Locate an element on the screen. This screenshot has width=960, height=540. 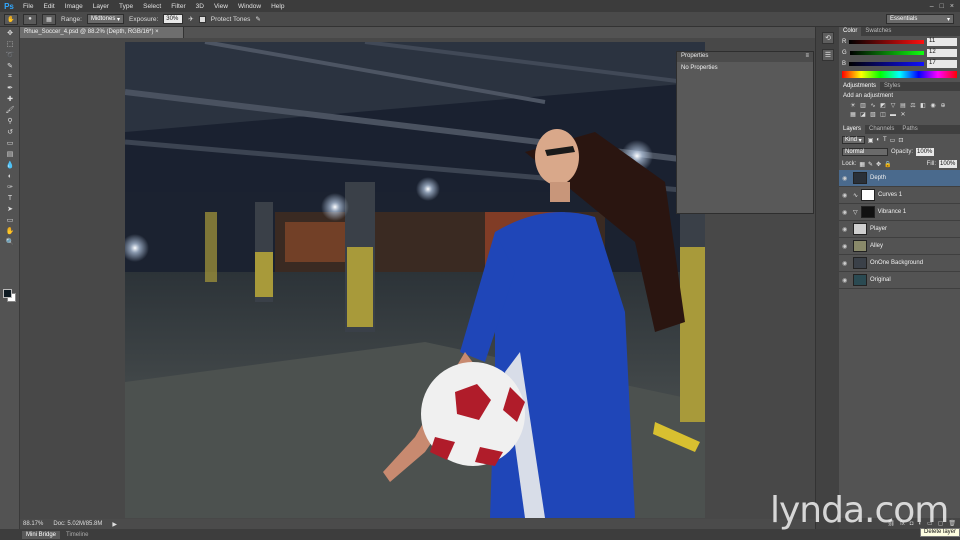
color-lookup-icon: ▦ is located at coordinates (853, 114).